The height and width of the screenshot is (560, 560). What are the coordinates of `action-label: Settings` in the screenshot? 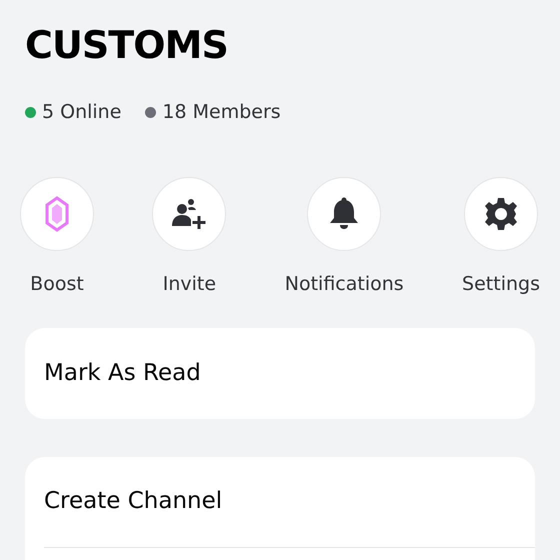 It's located at (501, 284).